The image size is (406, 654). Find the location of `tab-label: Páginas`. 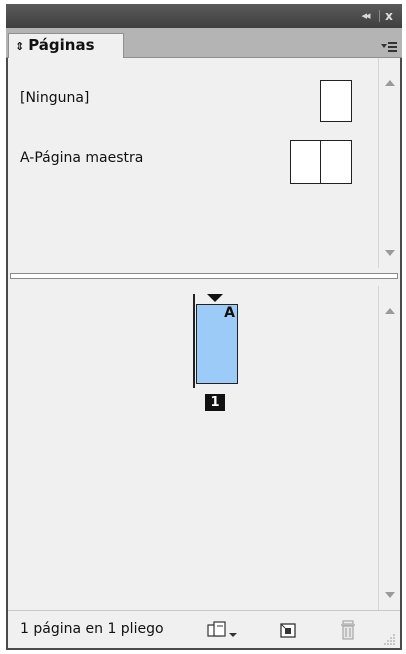

tab-label: Páginas is located at coordinates (61, 45).